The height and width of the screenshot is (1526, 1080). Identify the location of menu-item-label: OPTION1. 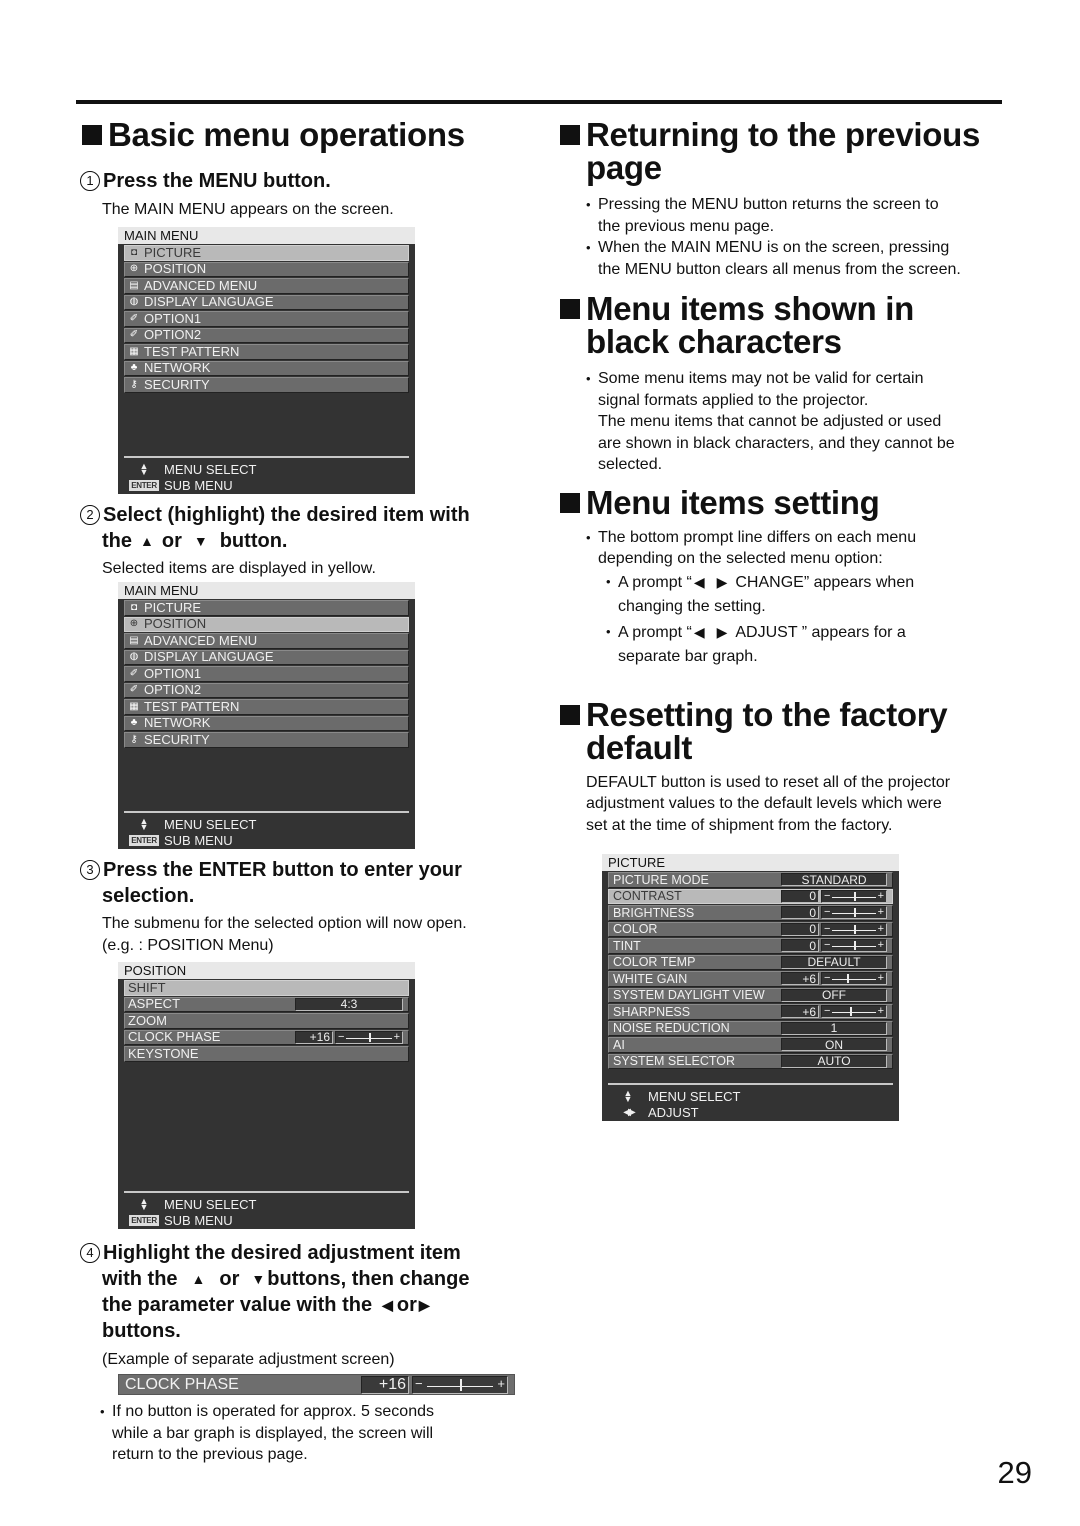
(173, 673).